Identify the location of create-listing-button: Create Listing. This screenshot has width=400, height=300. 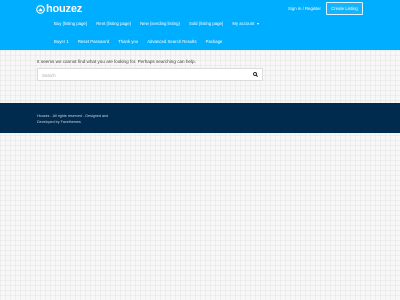
(344, 8).